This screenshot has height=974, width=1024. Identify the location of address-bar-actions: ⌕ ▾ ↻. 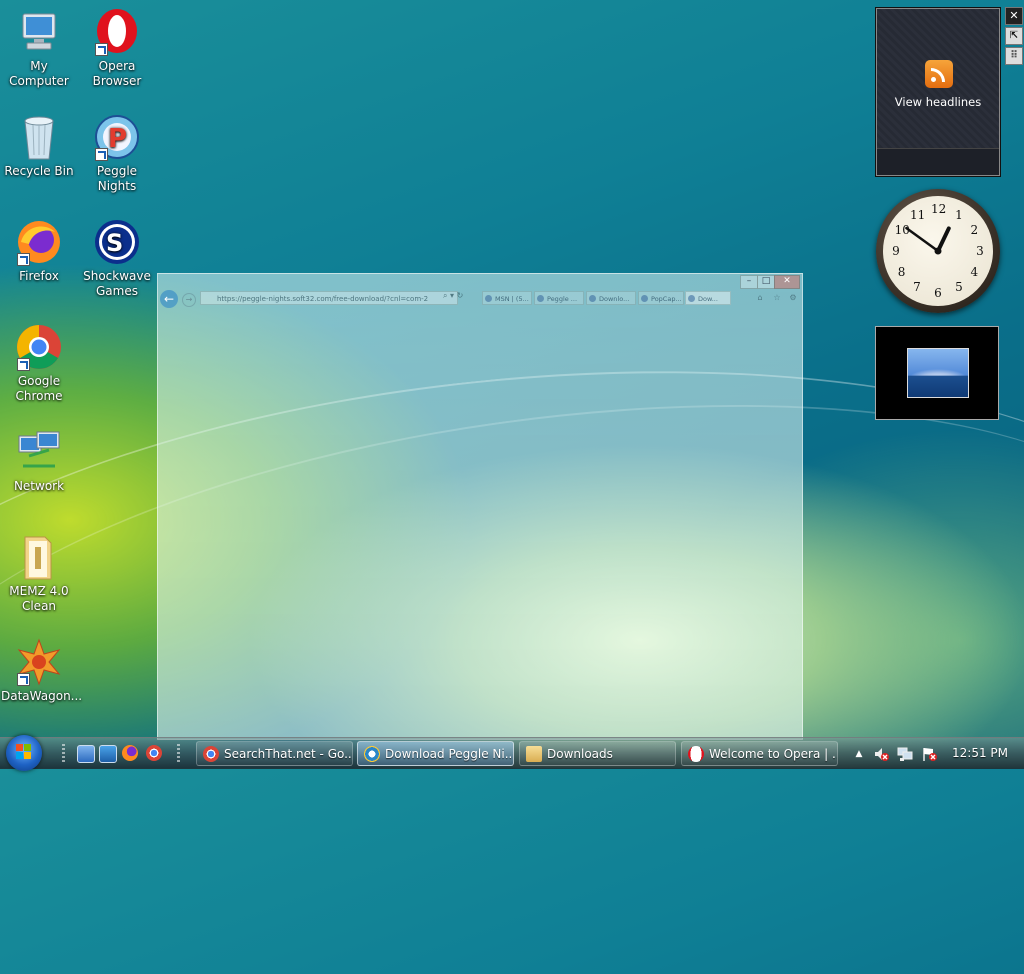
(453, 296).